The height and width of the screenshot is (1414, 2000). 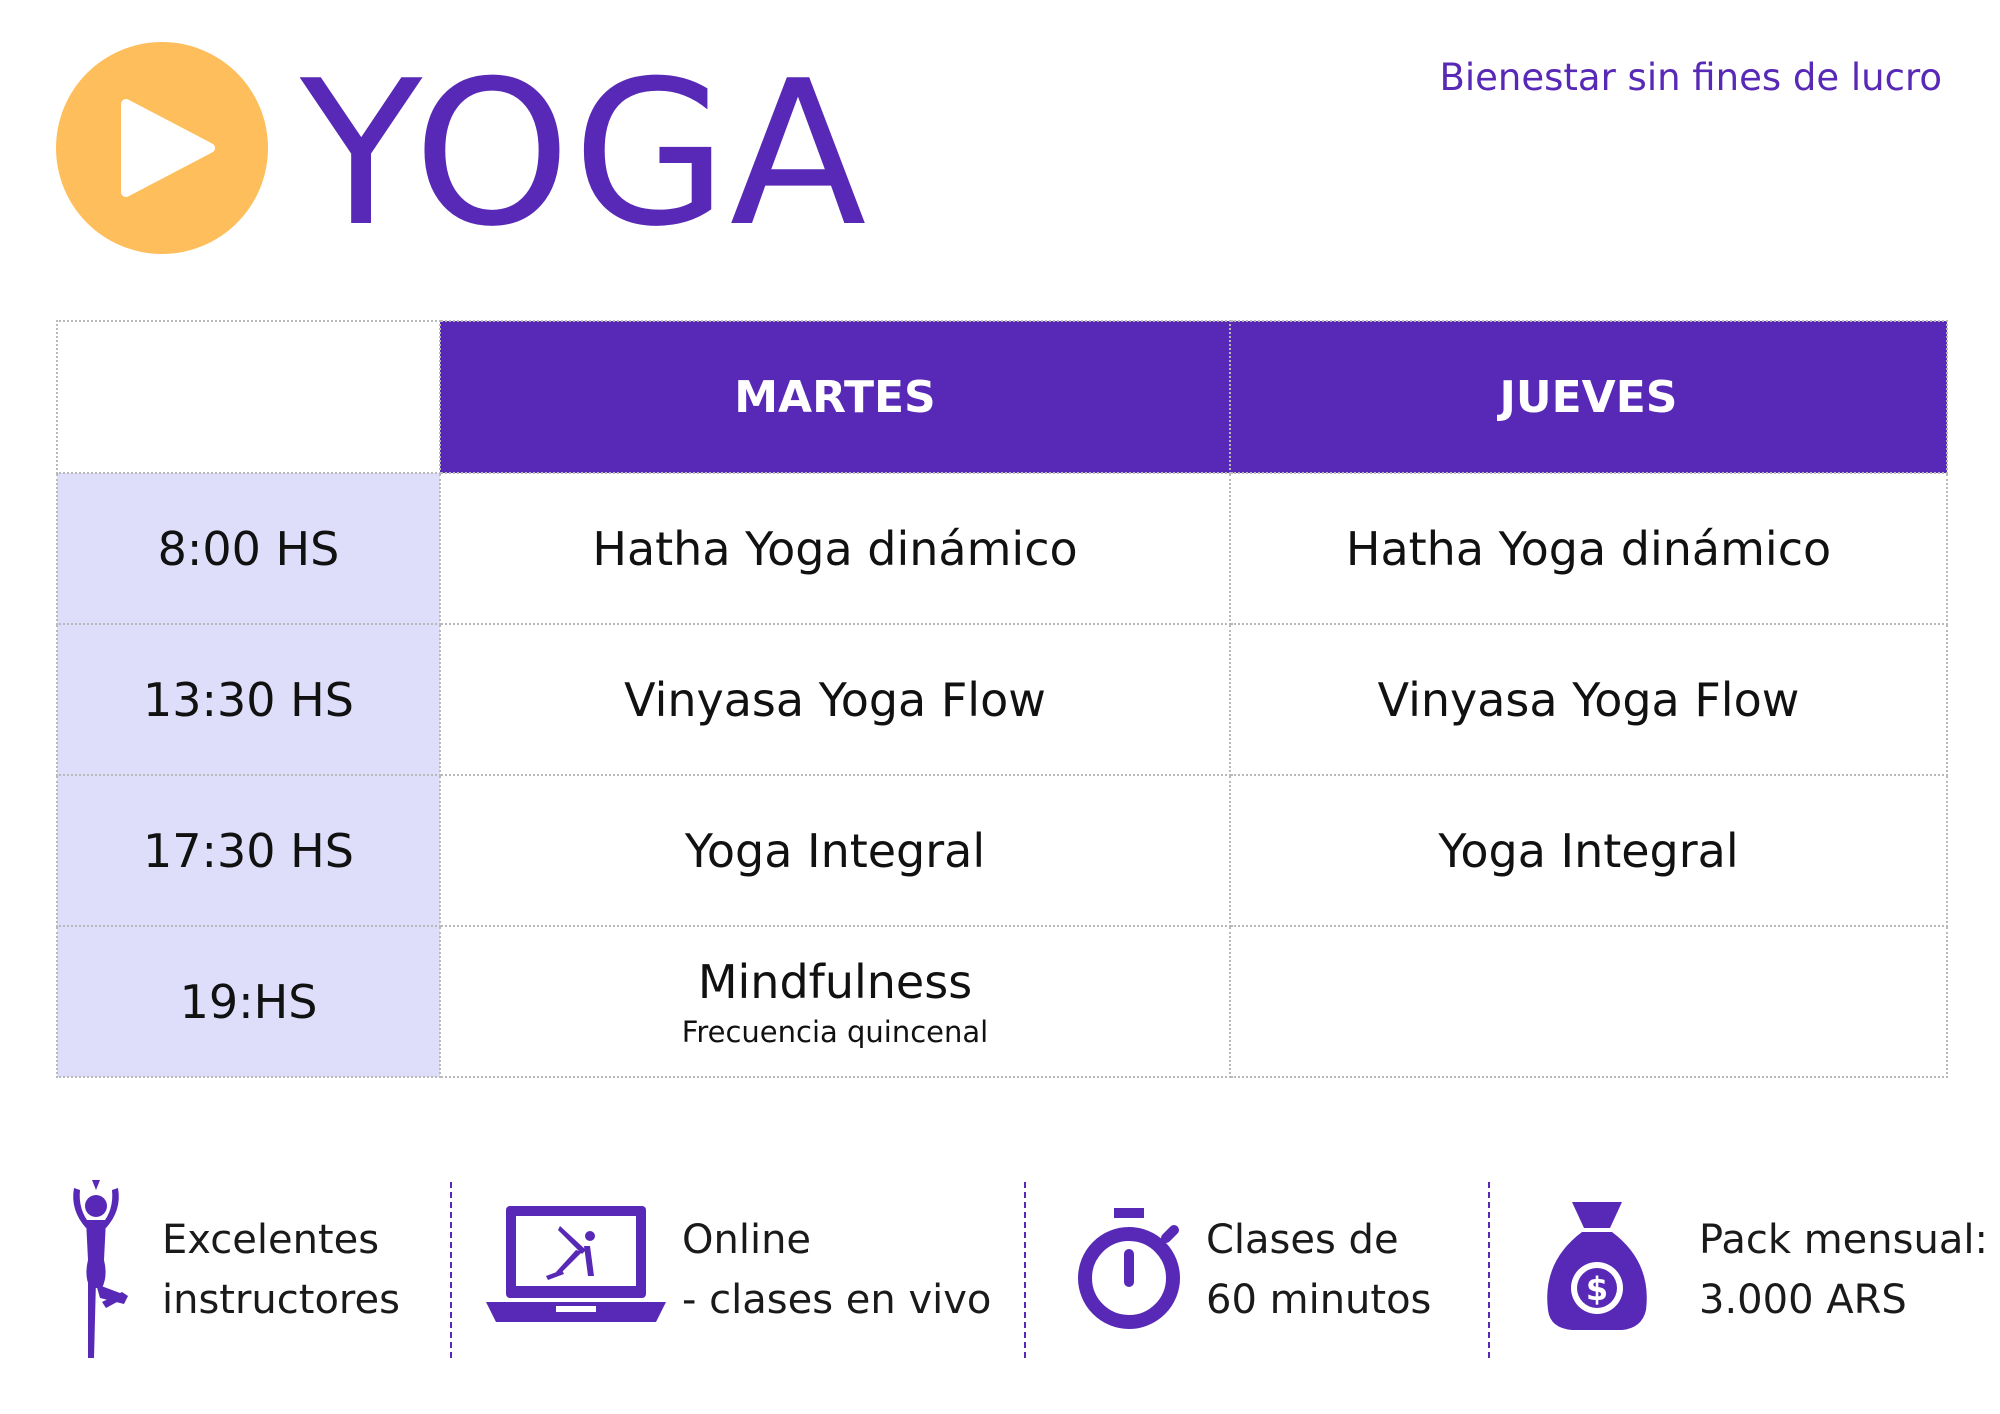 I want to click on stopwatch-icon, so click(x=1129, y=1268).